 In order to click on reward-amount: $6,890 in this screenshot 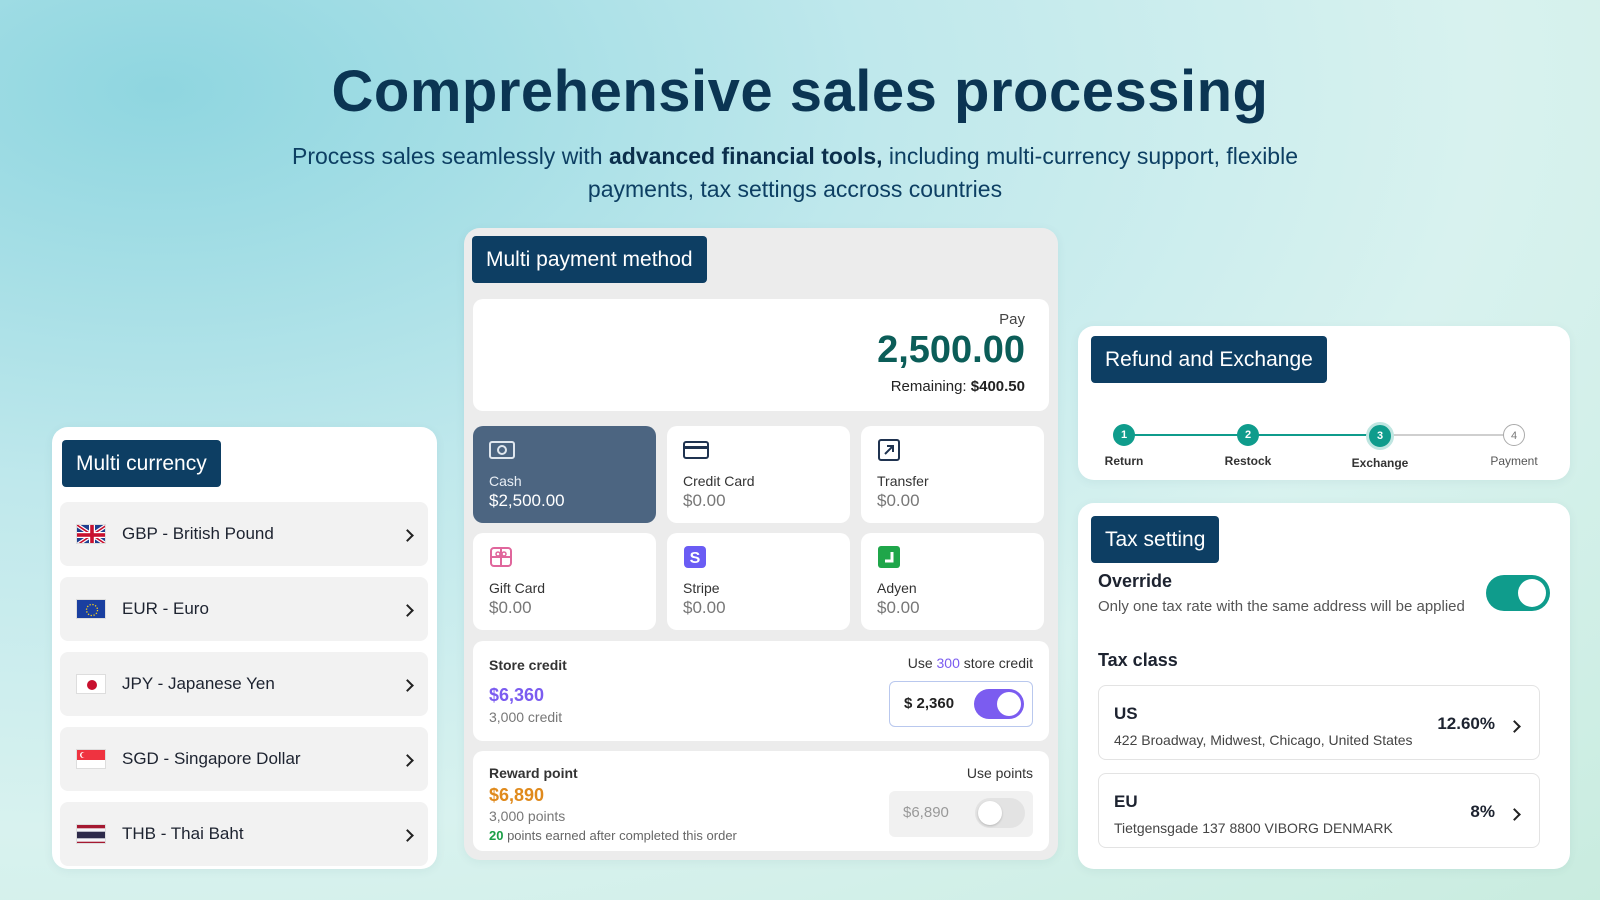, I will do `click(517, 795)`.